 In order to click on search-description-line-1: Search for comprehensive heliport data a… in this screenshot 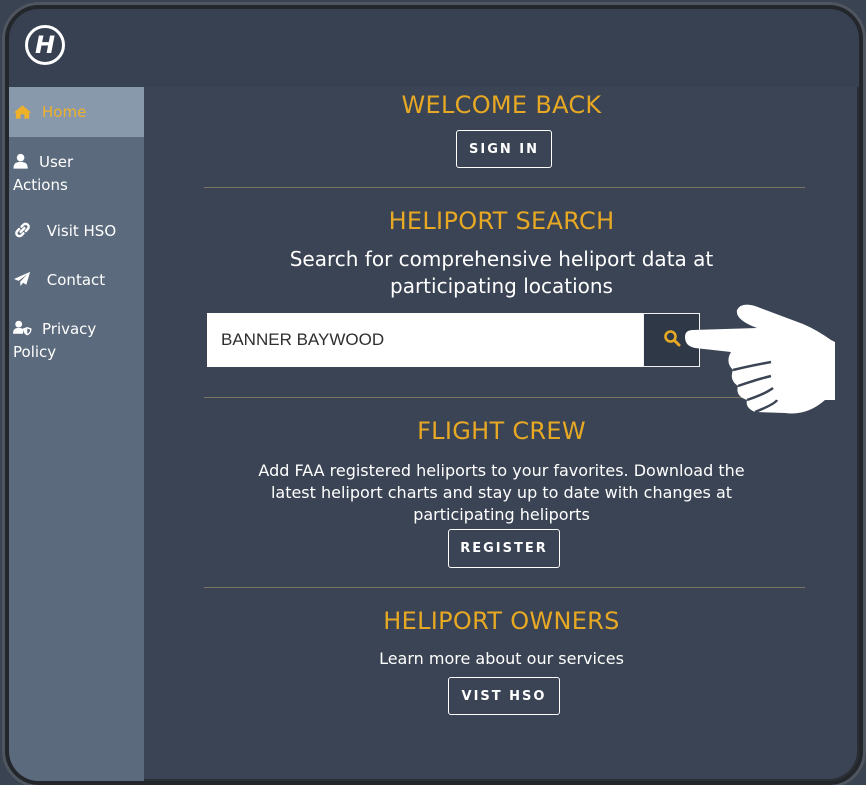, I will do `click(501, 259)`.